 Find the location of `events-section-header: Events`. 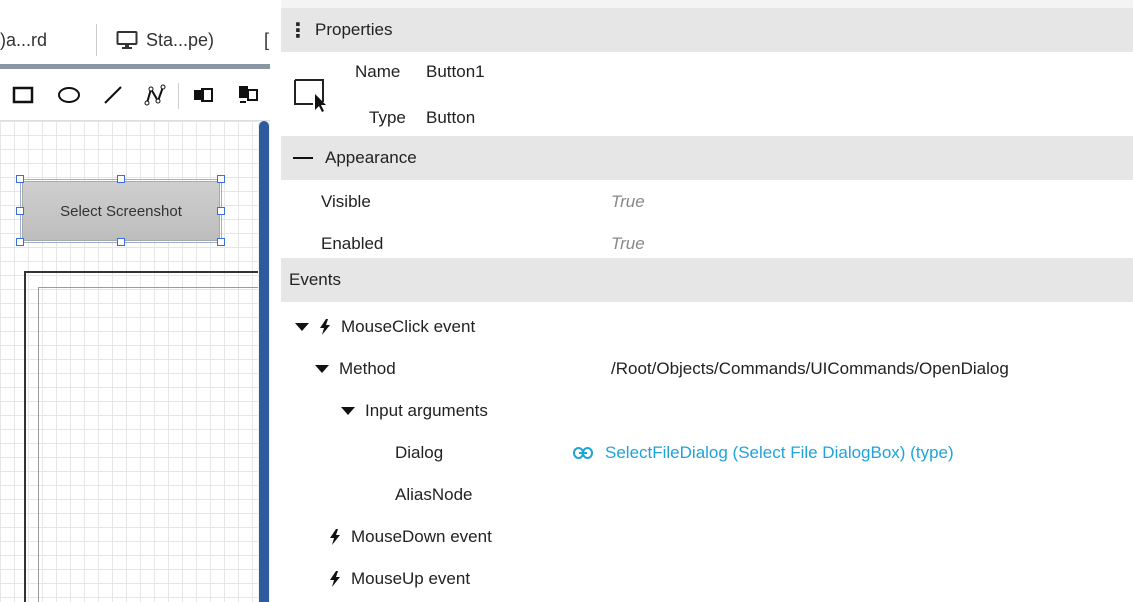

events-section-header: Events is located at coordinates (707, 280).